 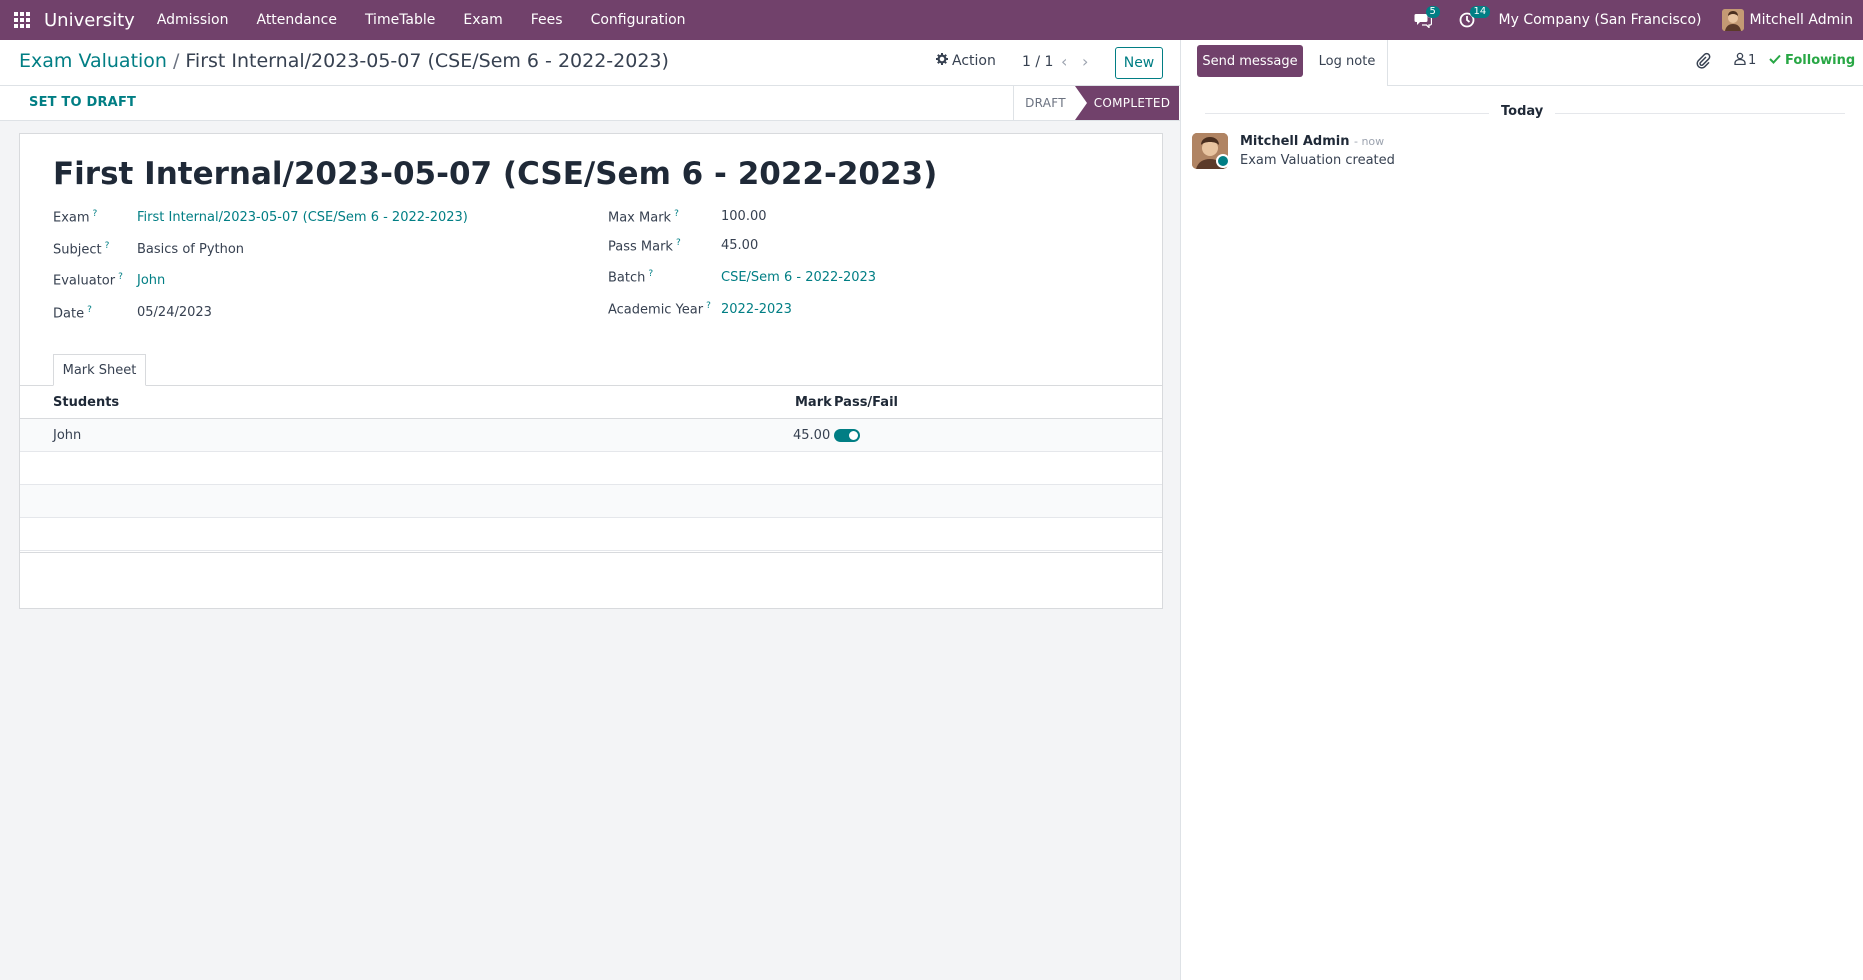 What do you see at coordinates (89, 20) in the screenshot?
I see `app-brand: University` at bounding box center [89, 20].